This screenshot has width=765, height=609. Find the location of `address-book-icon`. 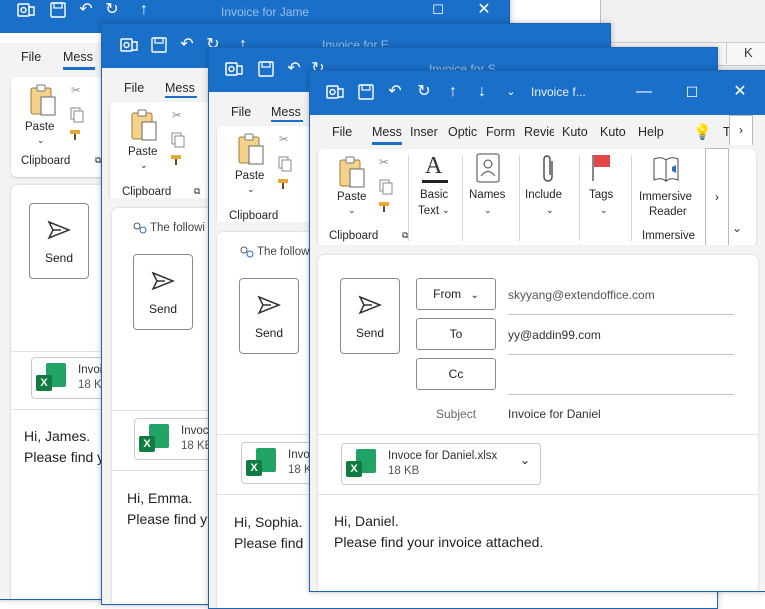

address-book-icon is located at coordinates (488, 168).